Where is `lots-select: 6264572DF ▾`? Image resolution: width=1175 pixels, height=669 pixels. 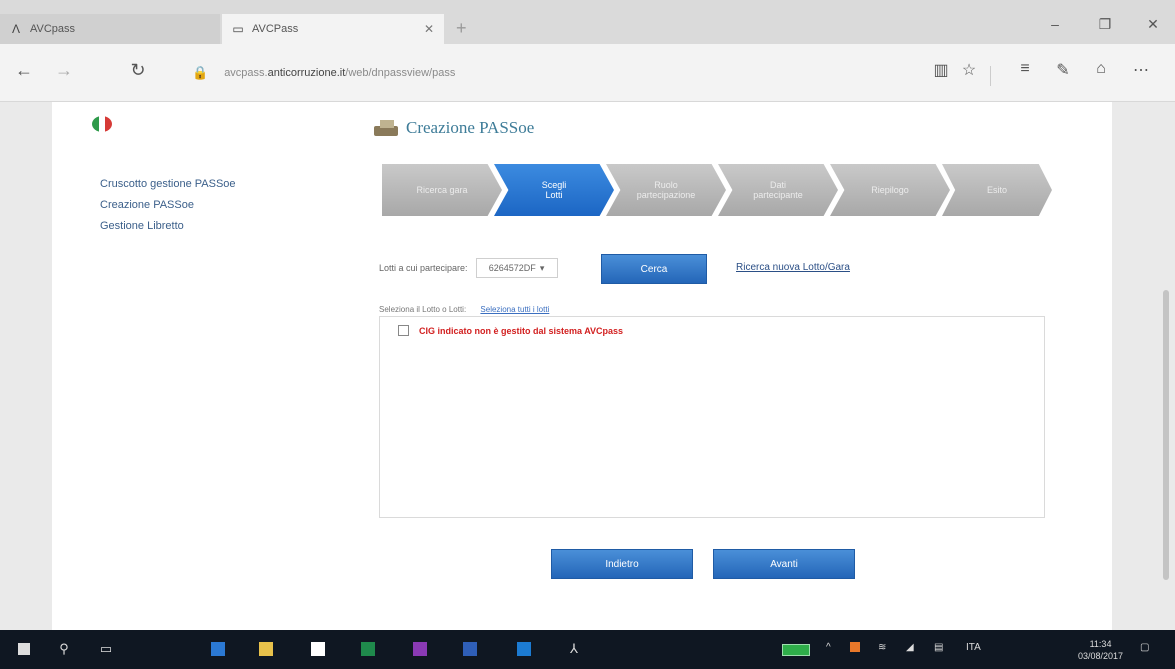 lots-select: 6264572DF ▾ is located at coordinates (516, 268).